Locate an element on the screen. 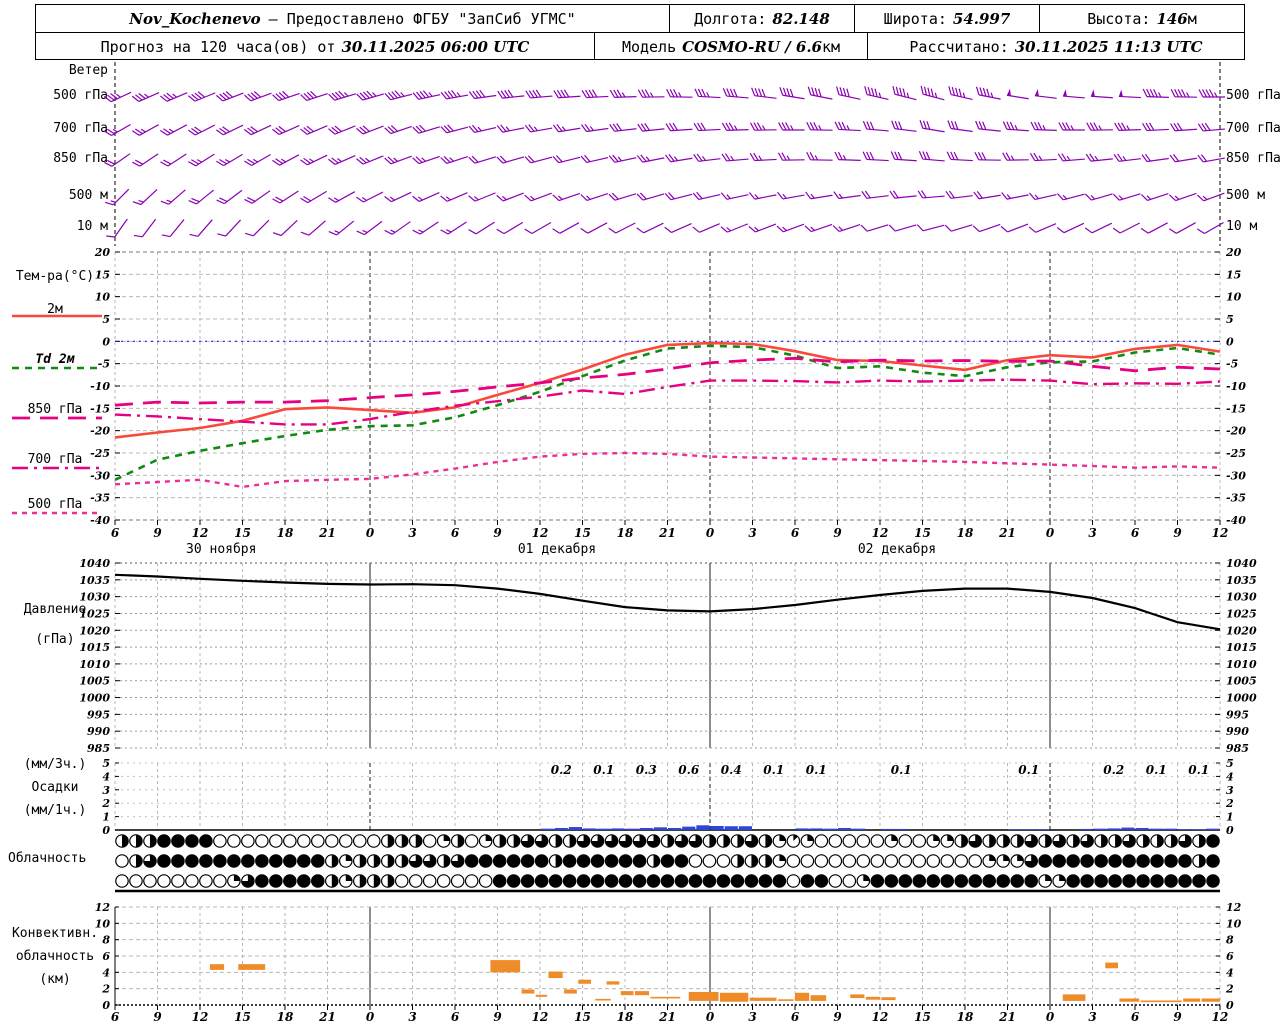 Image resolution: width=1280 pixels, height=1024 pixels. svg-text: 0.6 is located at coordinates (689, 770).